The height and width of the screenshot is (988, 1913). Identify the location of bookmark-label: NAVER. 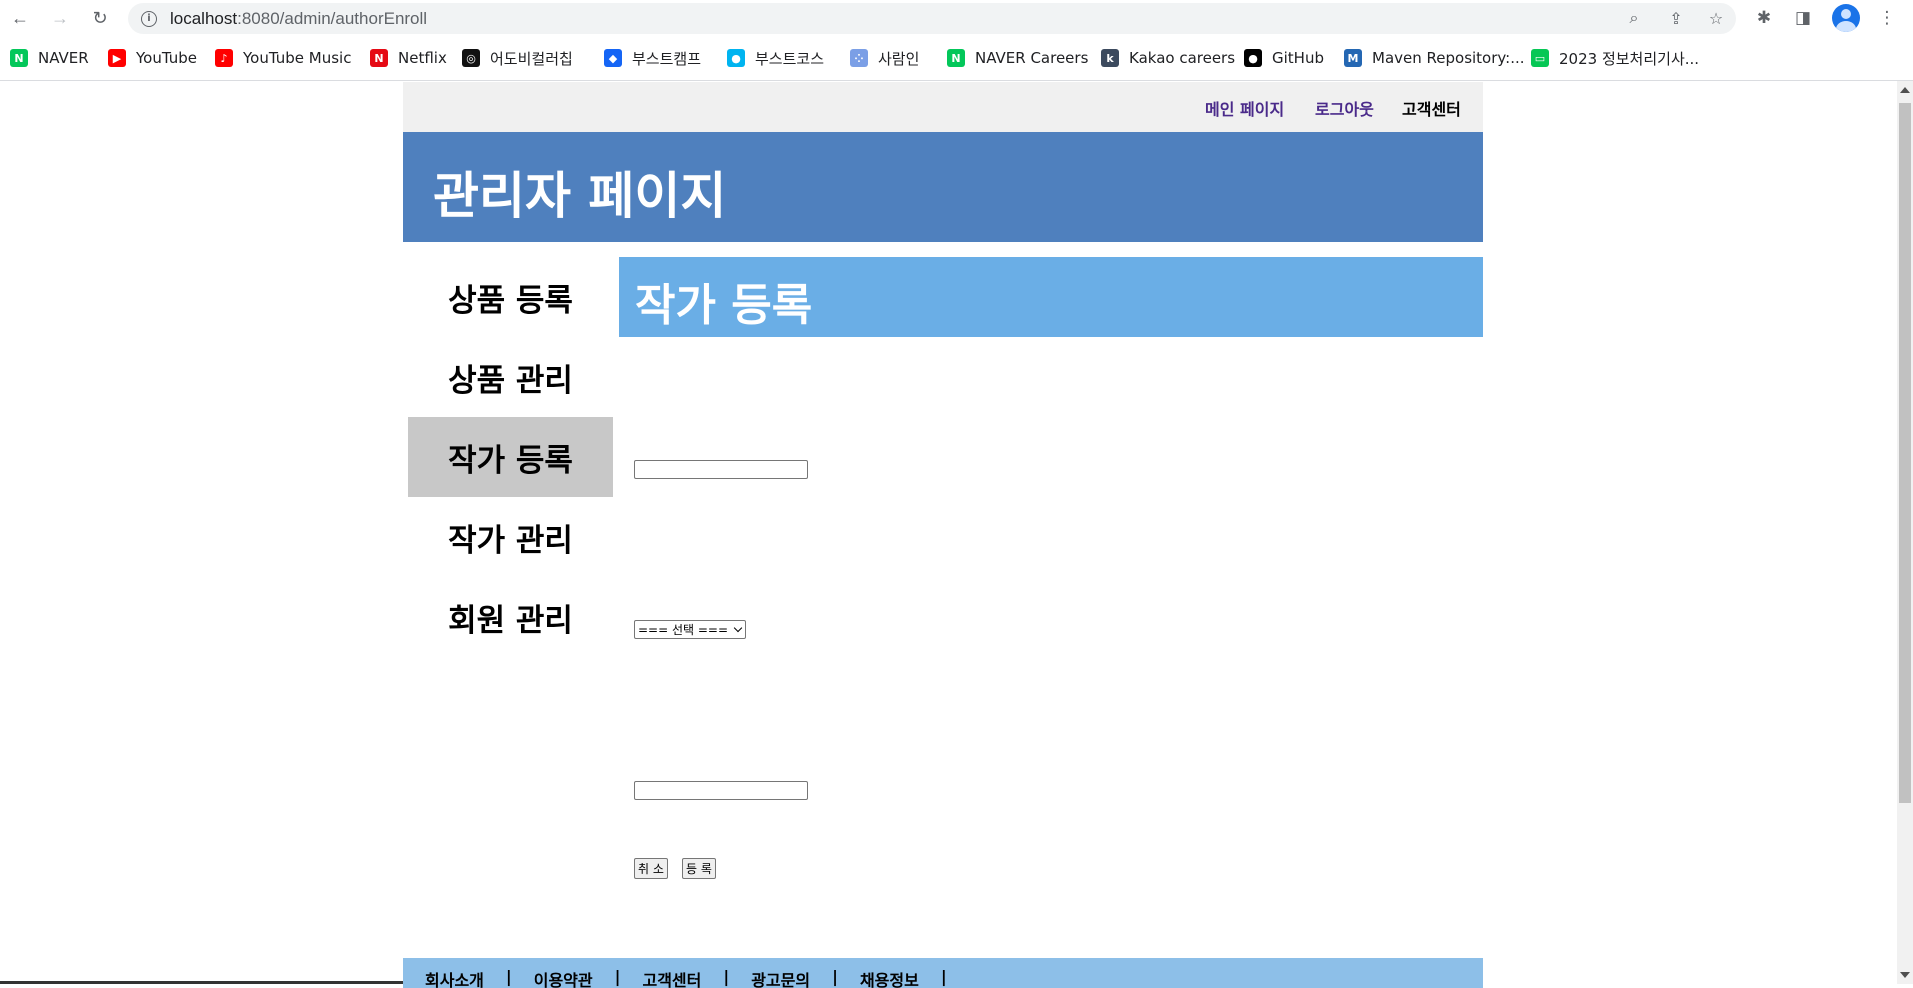
(63, 58).